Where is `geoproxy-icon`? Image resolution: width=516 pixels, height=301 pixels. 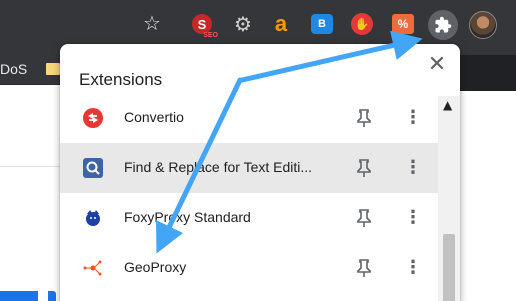
geoproxy-icon is located at coordinates (93, 268).